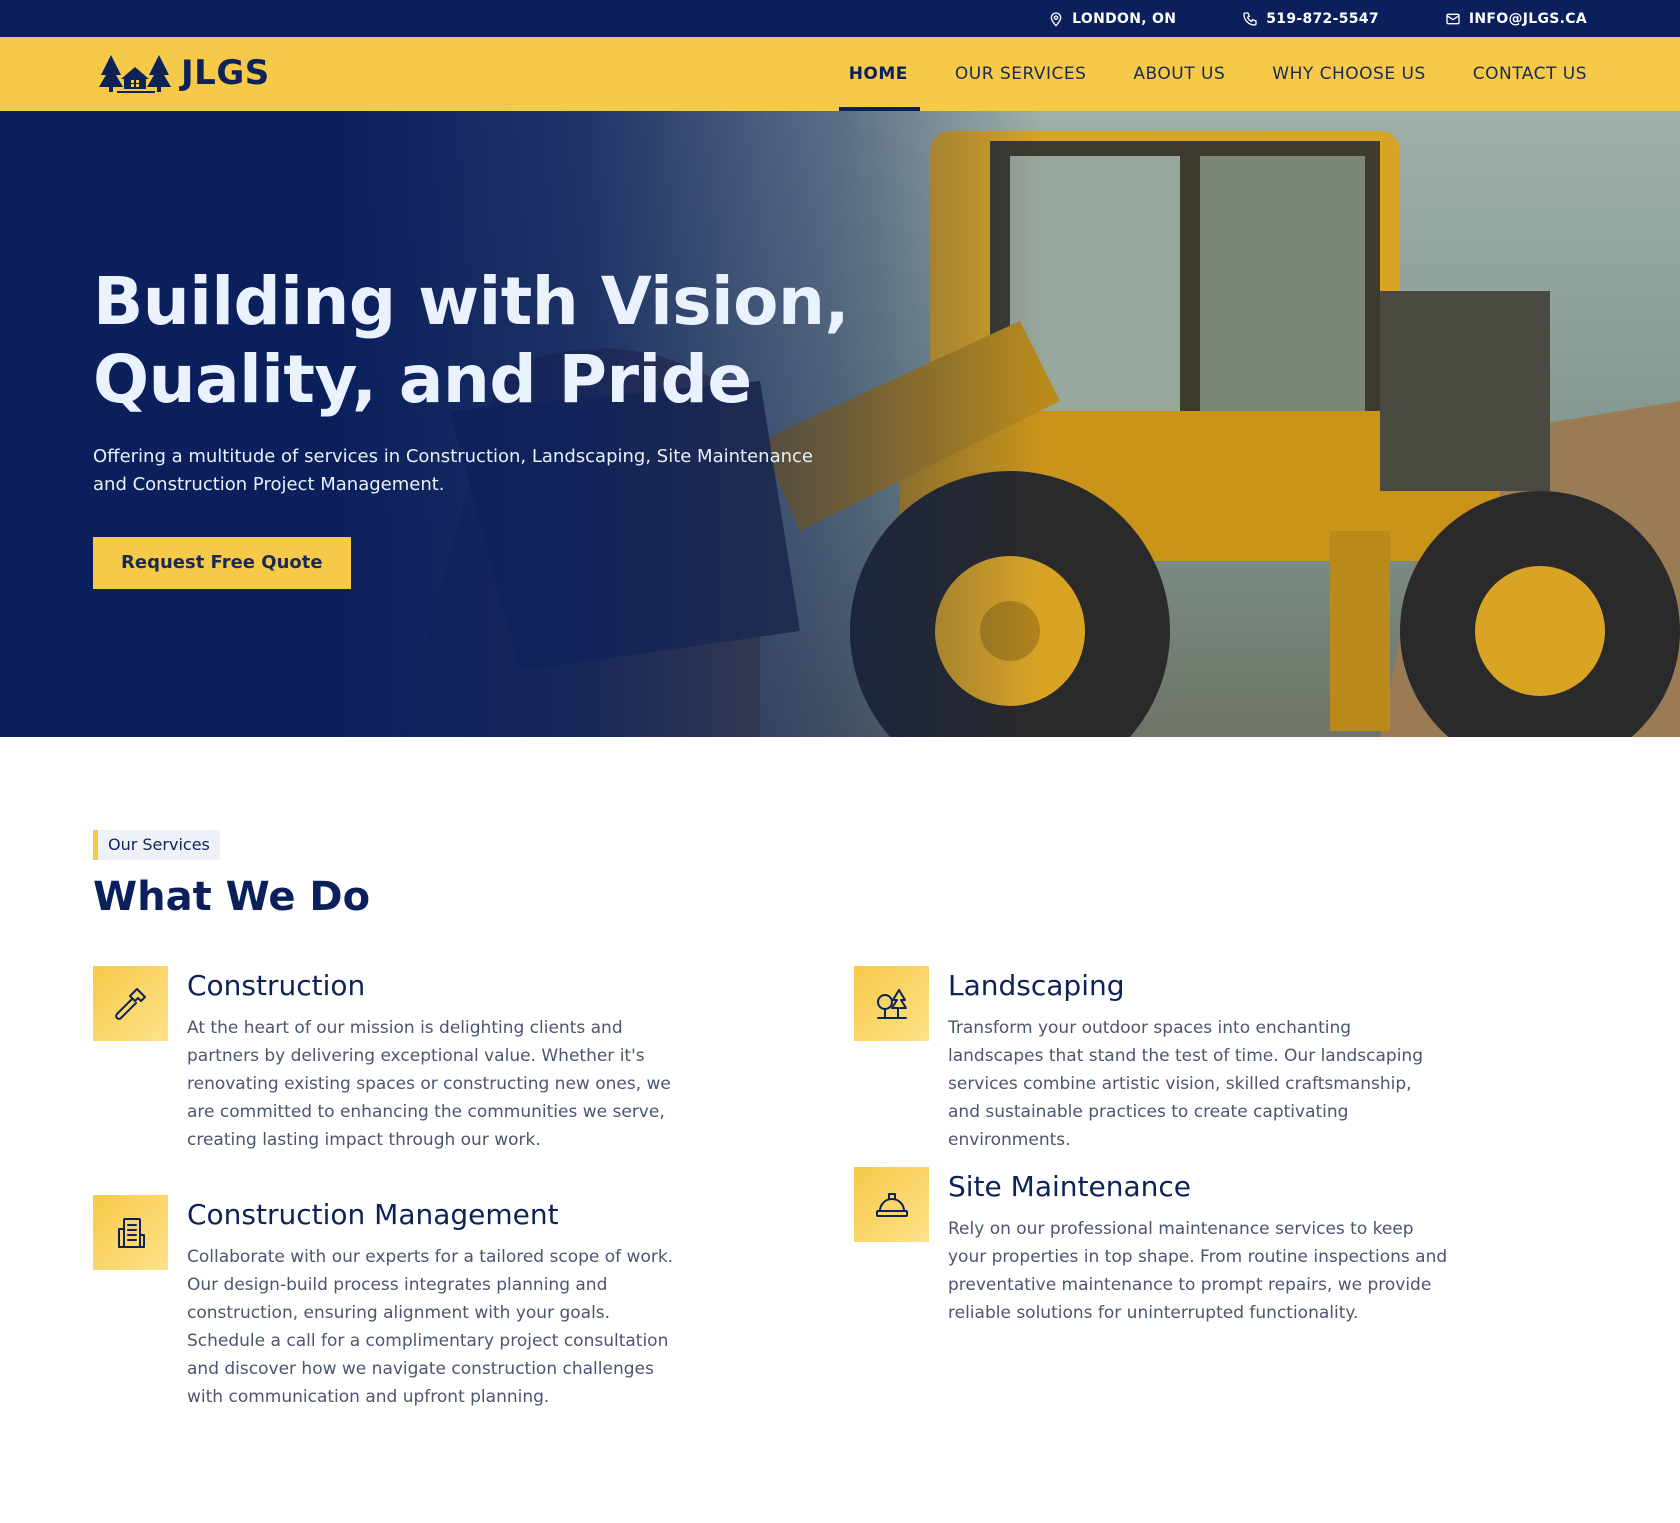 The width and height of the screenshot is (1680, 1523). I want to click on service-title: Construction, so click(276, 985).